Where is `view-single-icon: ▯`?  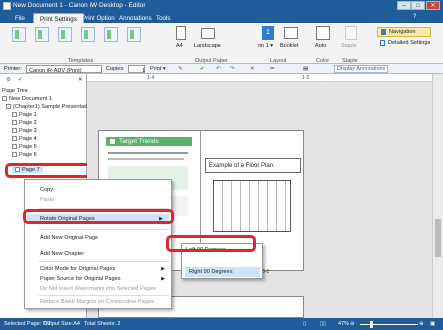
view-single-icon: ▯ is located at coordinates (304, 324).